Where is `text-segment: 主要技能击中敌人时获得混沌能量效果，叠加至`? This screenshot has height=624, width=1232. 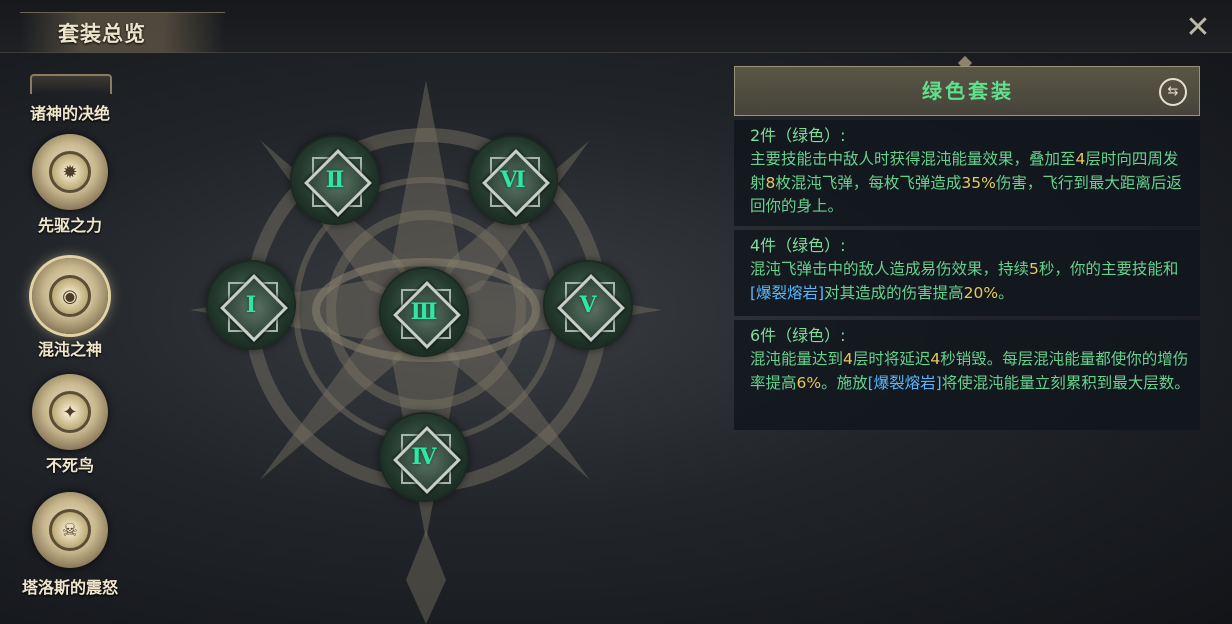
text-segment: 主要技能击中敌人时获得混沌能量效果，叠加至 is located at coordinates (913, 159).